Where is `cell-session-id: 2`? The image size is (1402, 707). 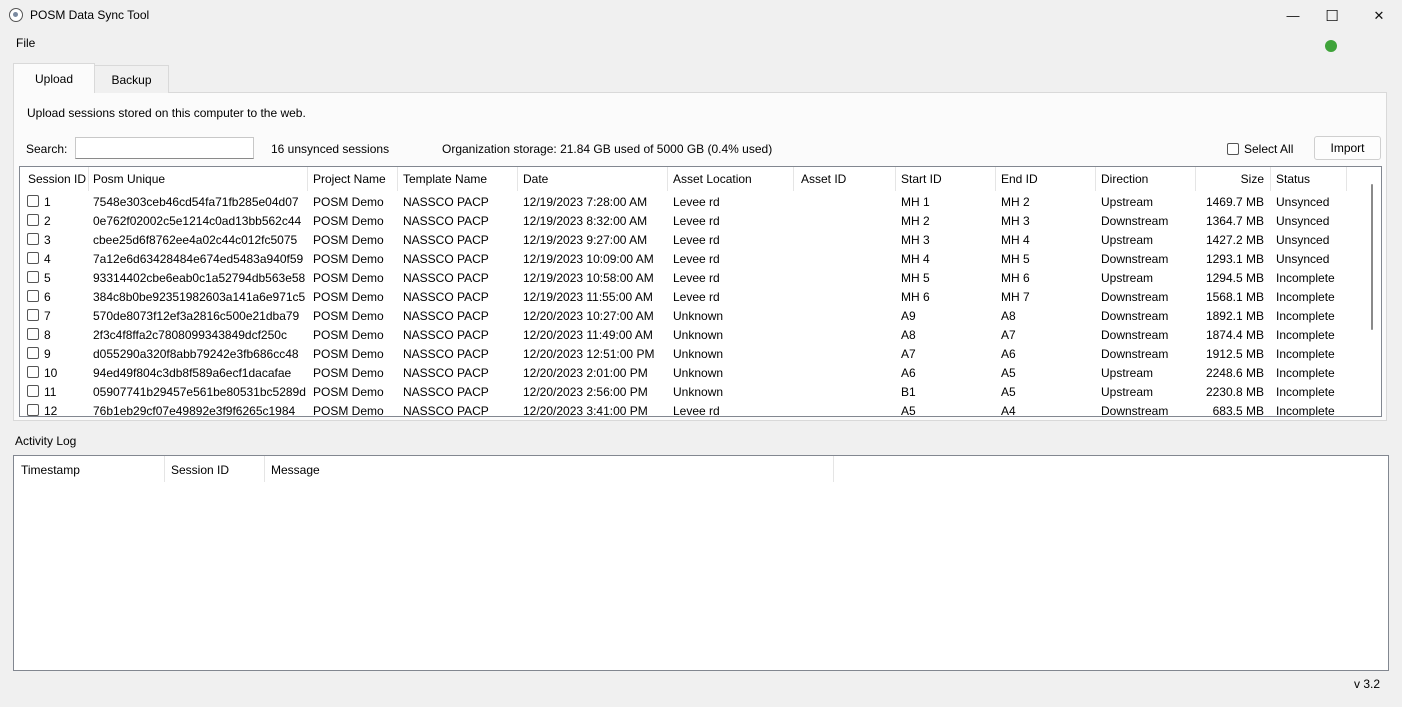
cell-session-id: 2 is located at coordinates (47, 221).